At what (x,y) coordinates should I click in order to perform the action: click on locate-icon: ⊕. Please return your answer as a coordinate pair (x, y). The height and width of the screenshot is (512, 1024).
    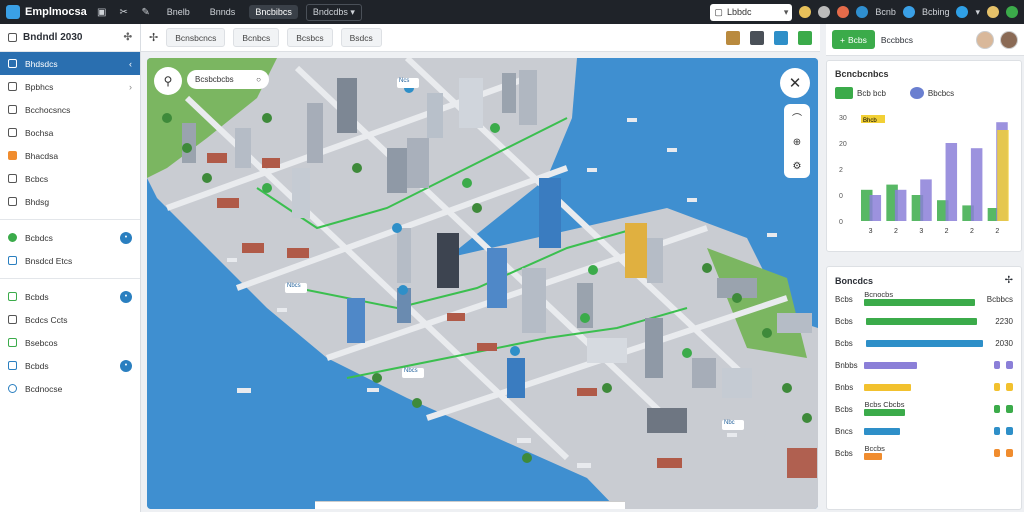
    Looking at the image, I should click on (797, 142).